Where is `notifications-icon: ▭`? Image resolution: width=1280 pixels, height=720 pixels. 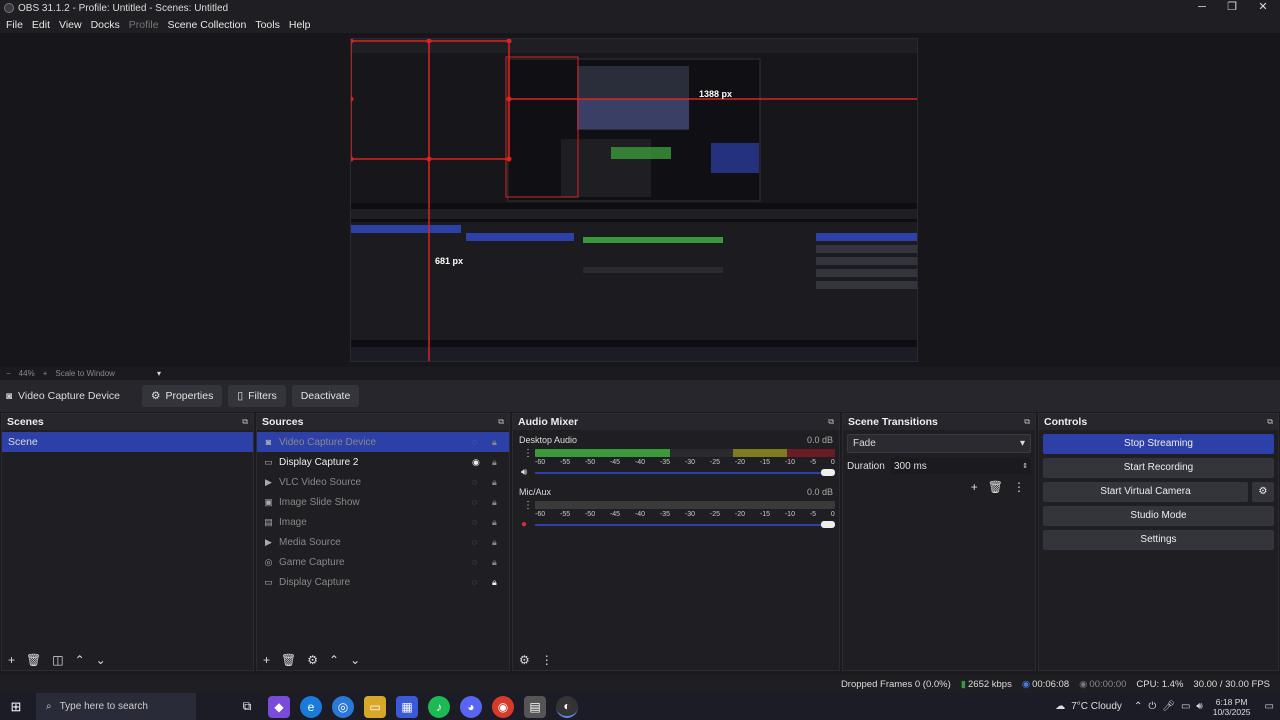
notifications-icon: ▭ is located at coordinates (1269, 706).